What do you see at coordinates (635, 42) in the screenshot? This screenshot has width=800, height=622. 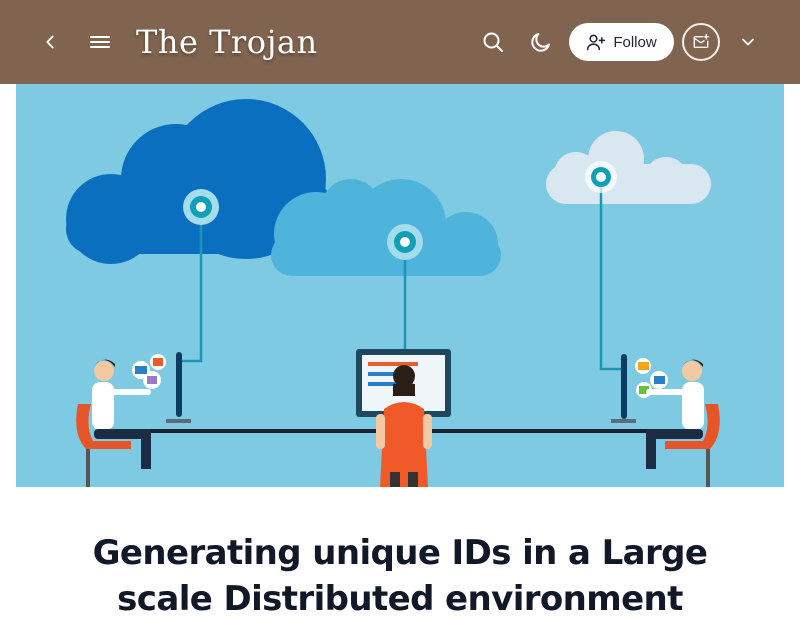 I see `follow-label: Follow` at bounding box center [635, 42].